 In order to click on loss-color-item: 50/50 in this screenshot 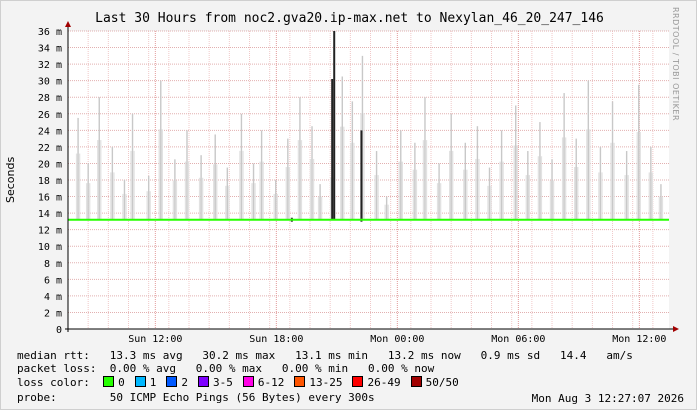, I will do `click(434, 382)`.